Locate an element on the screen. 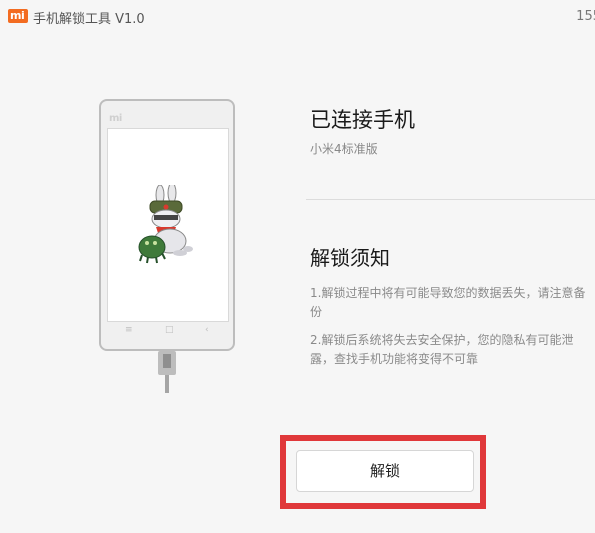  phone-nav-keys: ≡ □ ‹ is located at coordinates (167, 331).